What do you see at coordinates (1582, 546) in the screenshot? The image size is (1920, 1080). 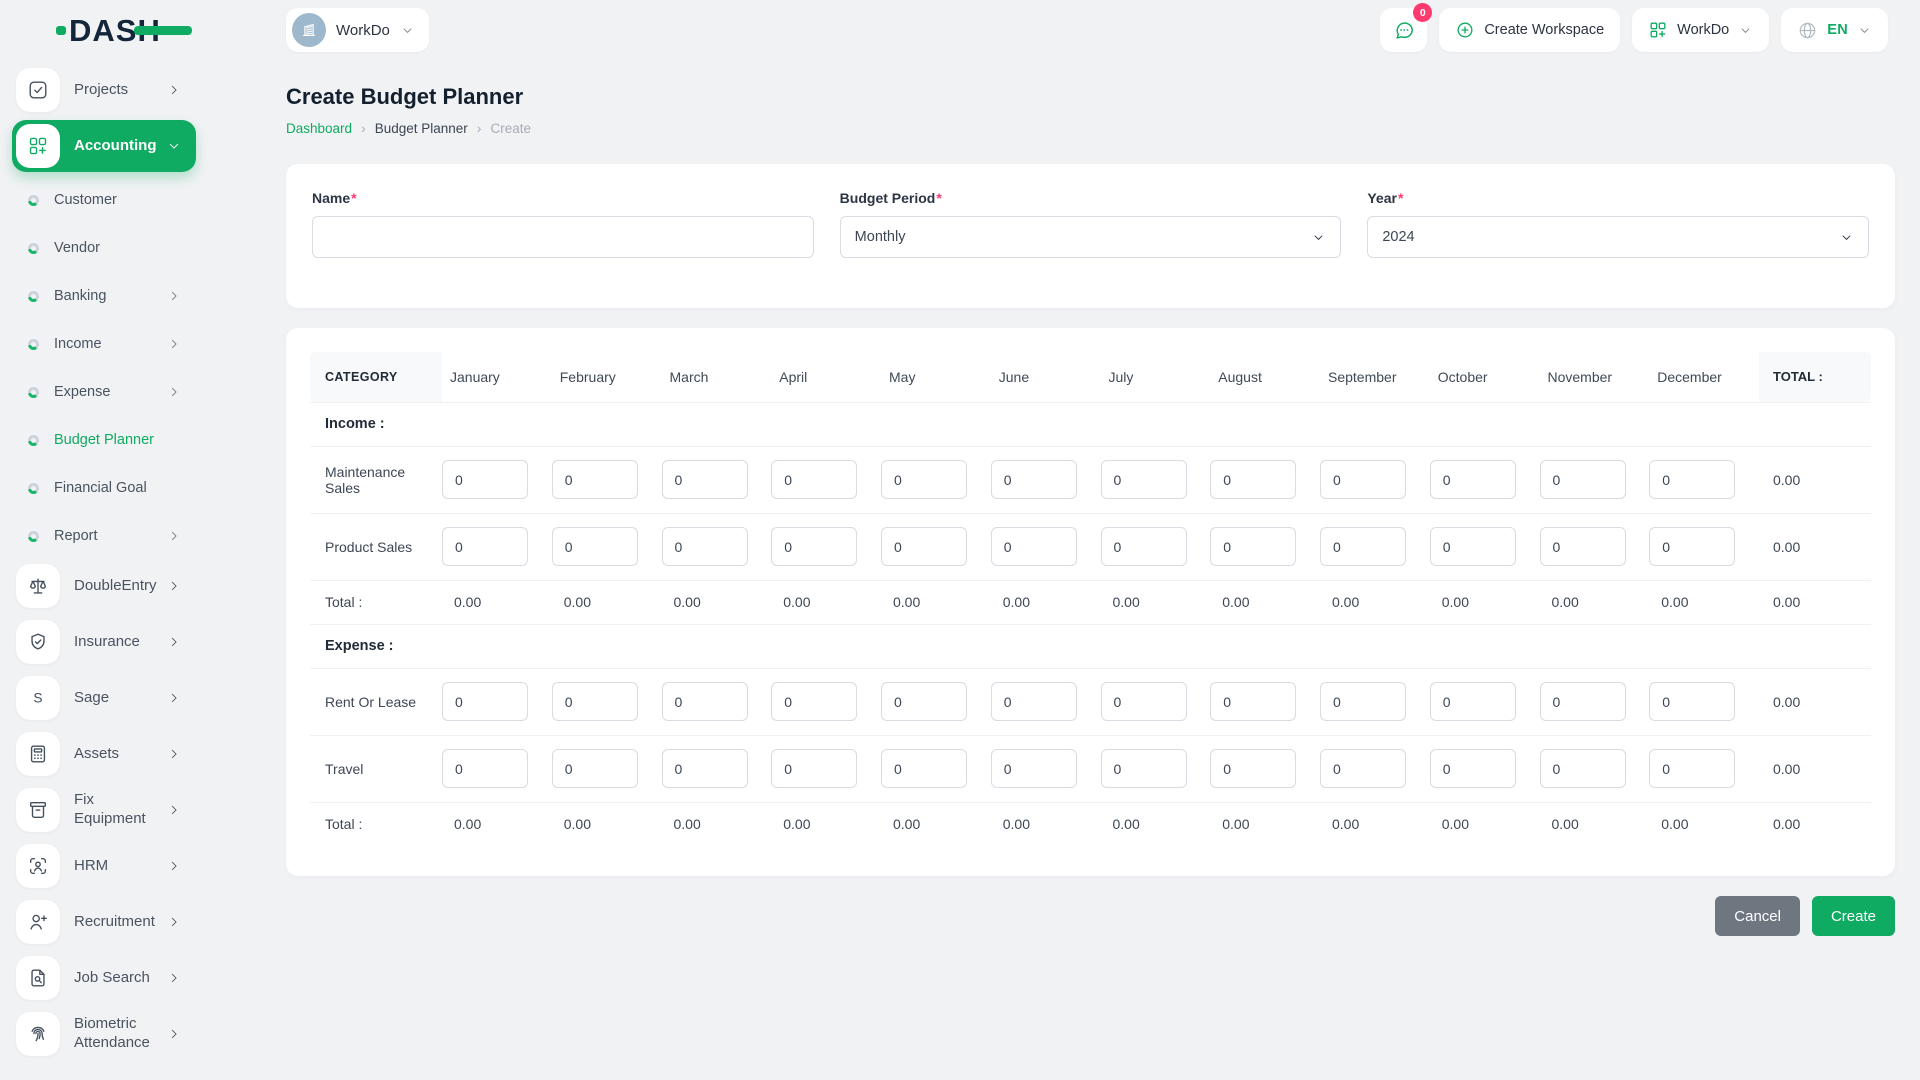 I see `budget-input-product-sales-november` at bounding box center [1582, 546].